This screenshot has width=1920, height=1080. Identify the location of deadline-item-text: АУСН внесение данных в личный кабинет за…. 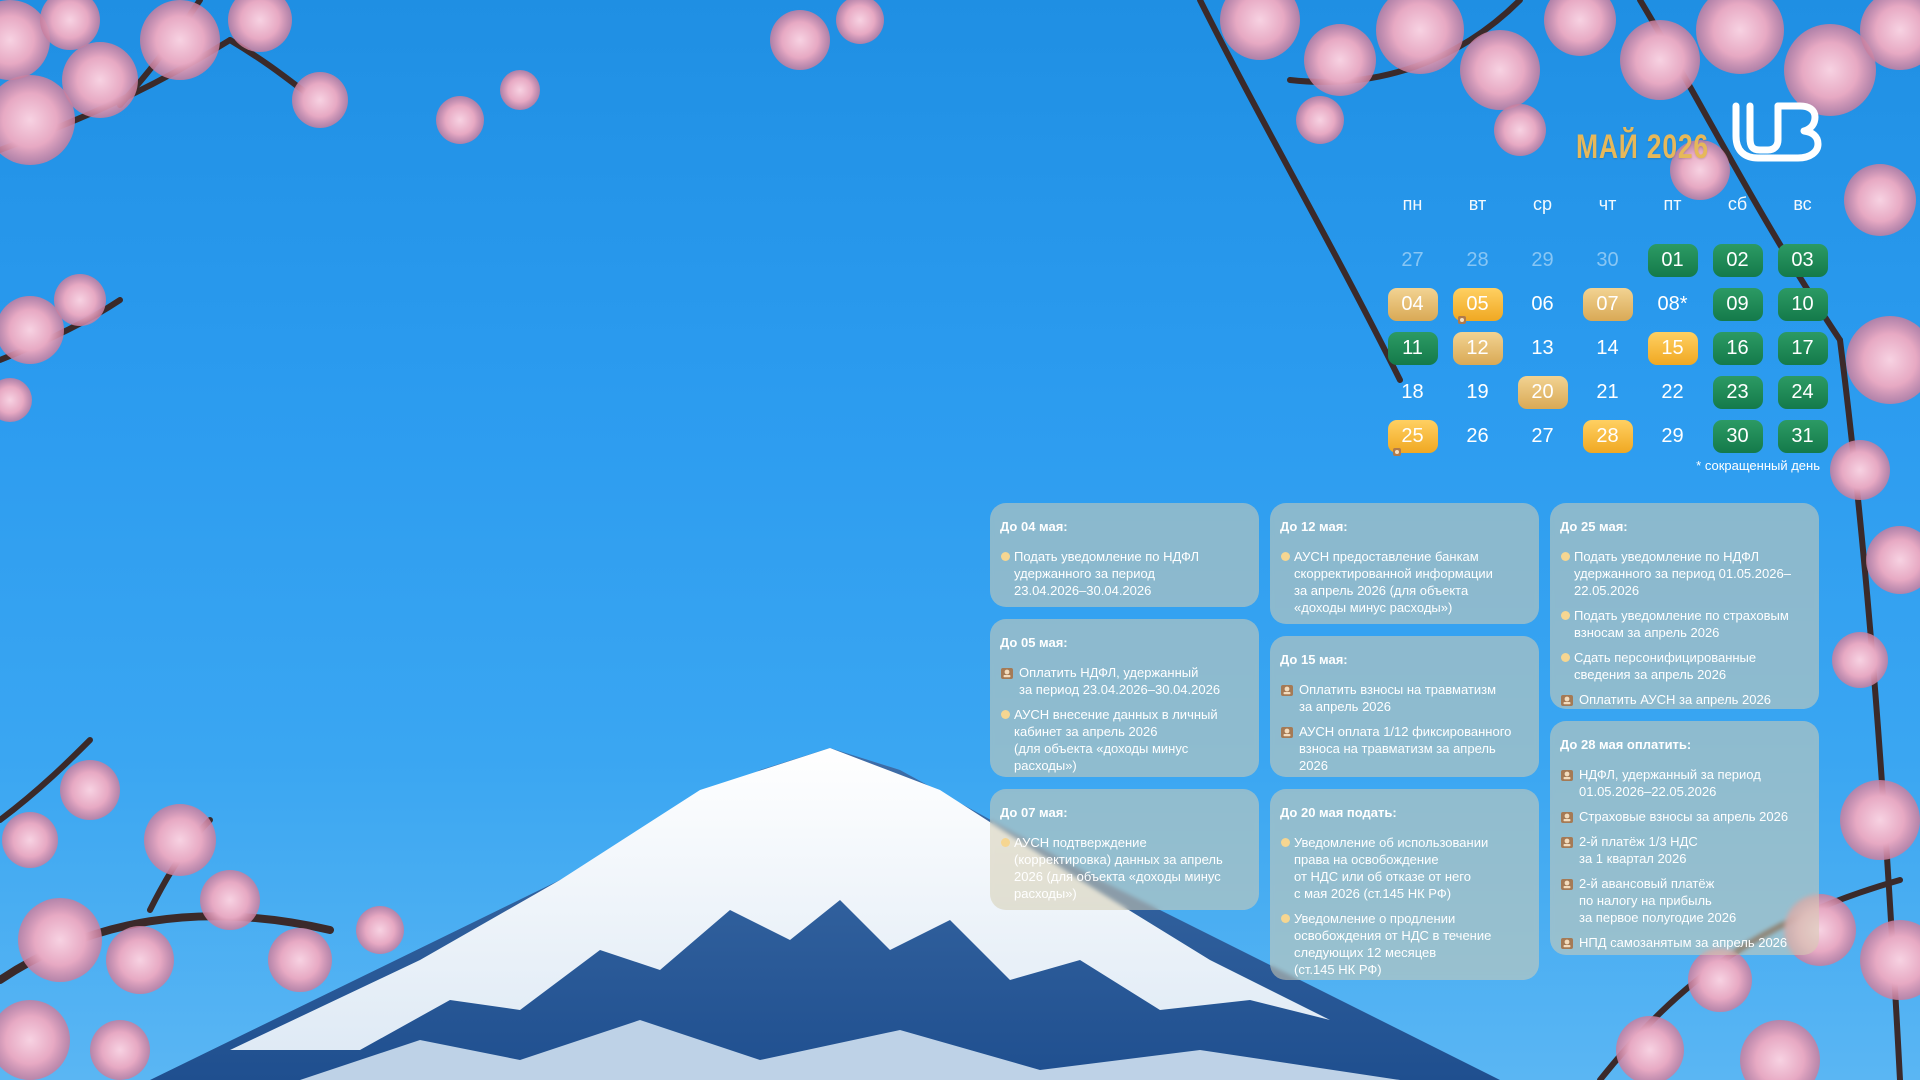
(1116, 740).